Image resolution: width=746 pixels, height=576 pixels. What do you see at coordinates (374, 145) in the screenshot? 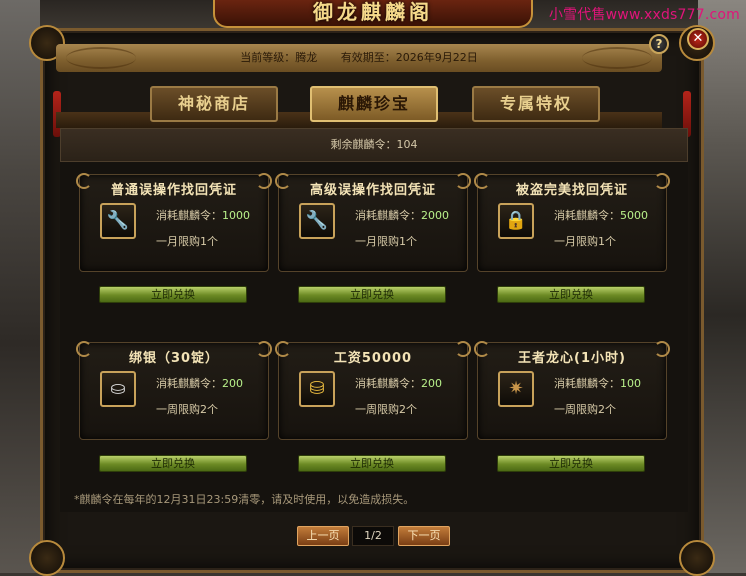
I see `remaining-tokens: 剩余麒麟令：104` at bounding box center [374, 145].